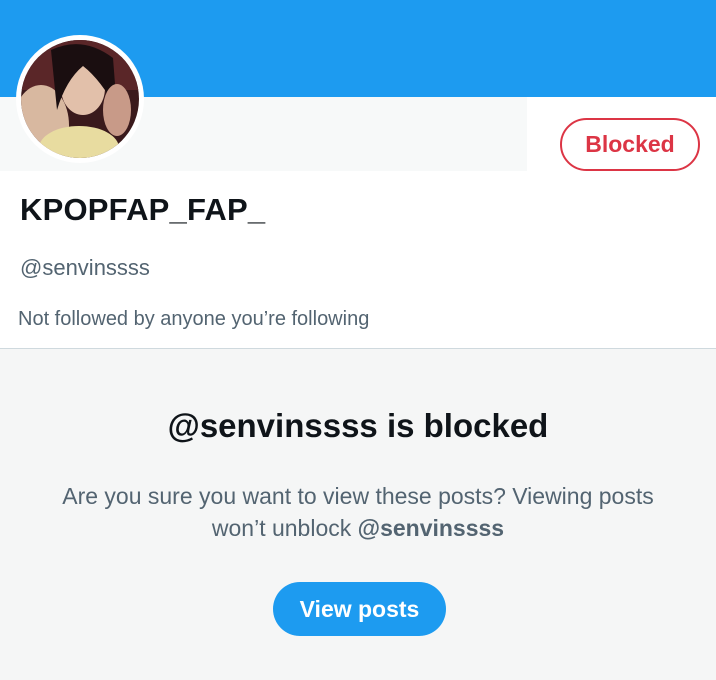 The image size is (716, 680). What do you see at coordinates (630, 144) in the screenshot?
I see `blocked-button: Blocked` at bounding box center [630, 144].